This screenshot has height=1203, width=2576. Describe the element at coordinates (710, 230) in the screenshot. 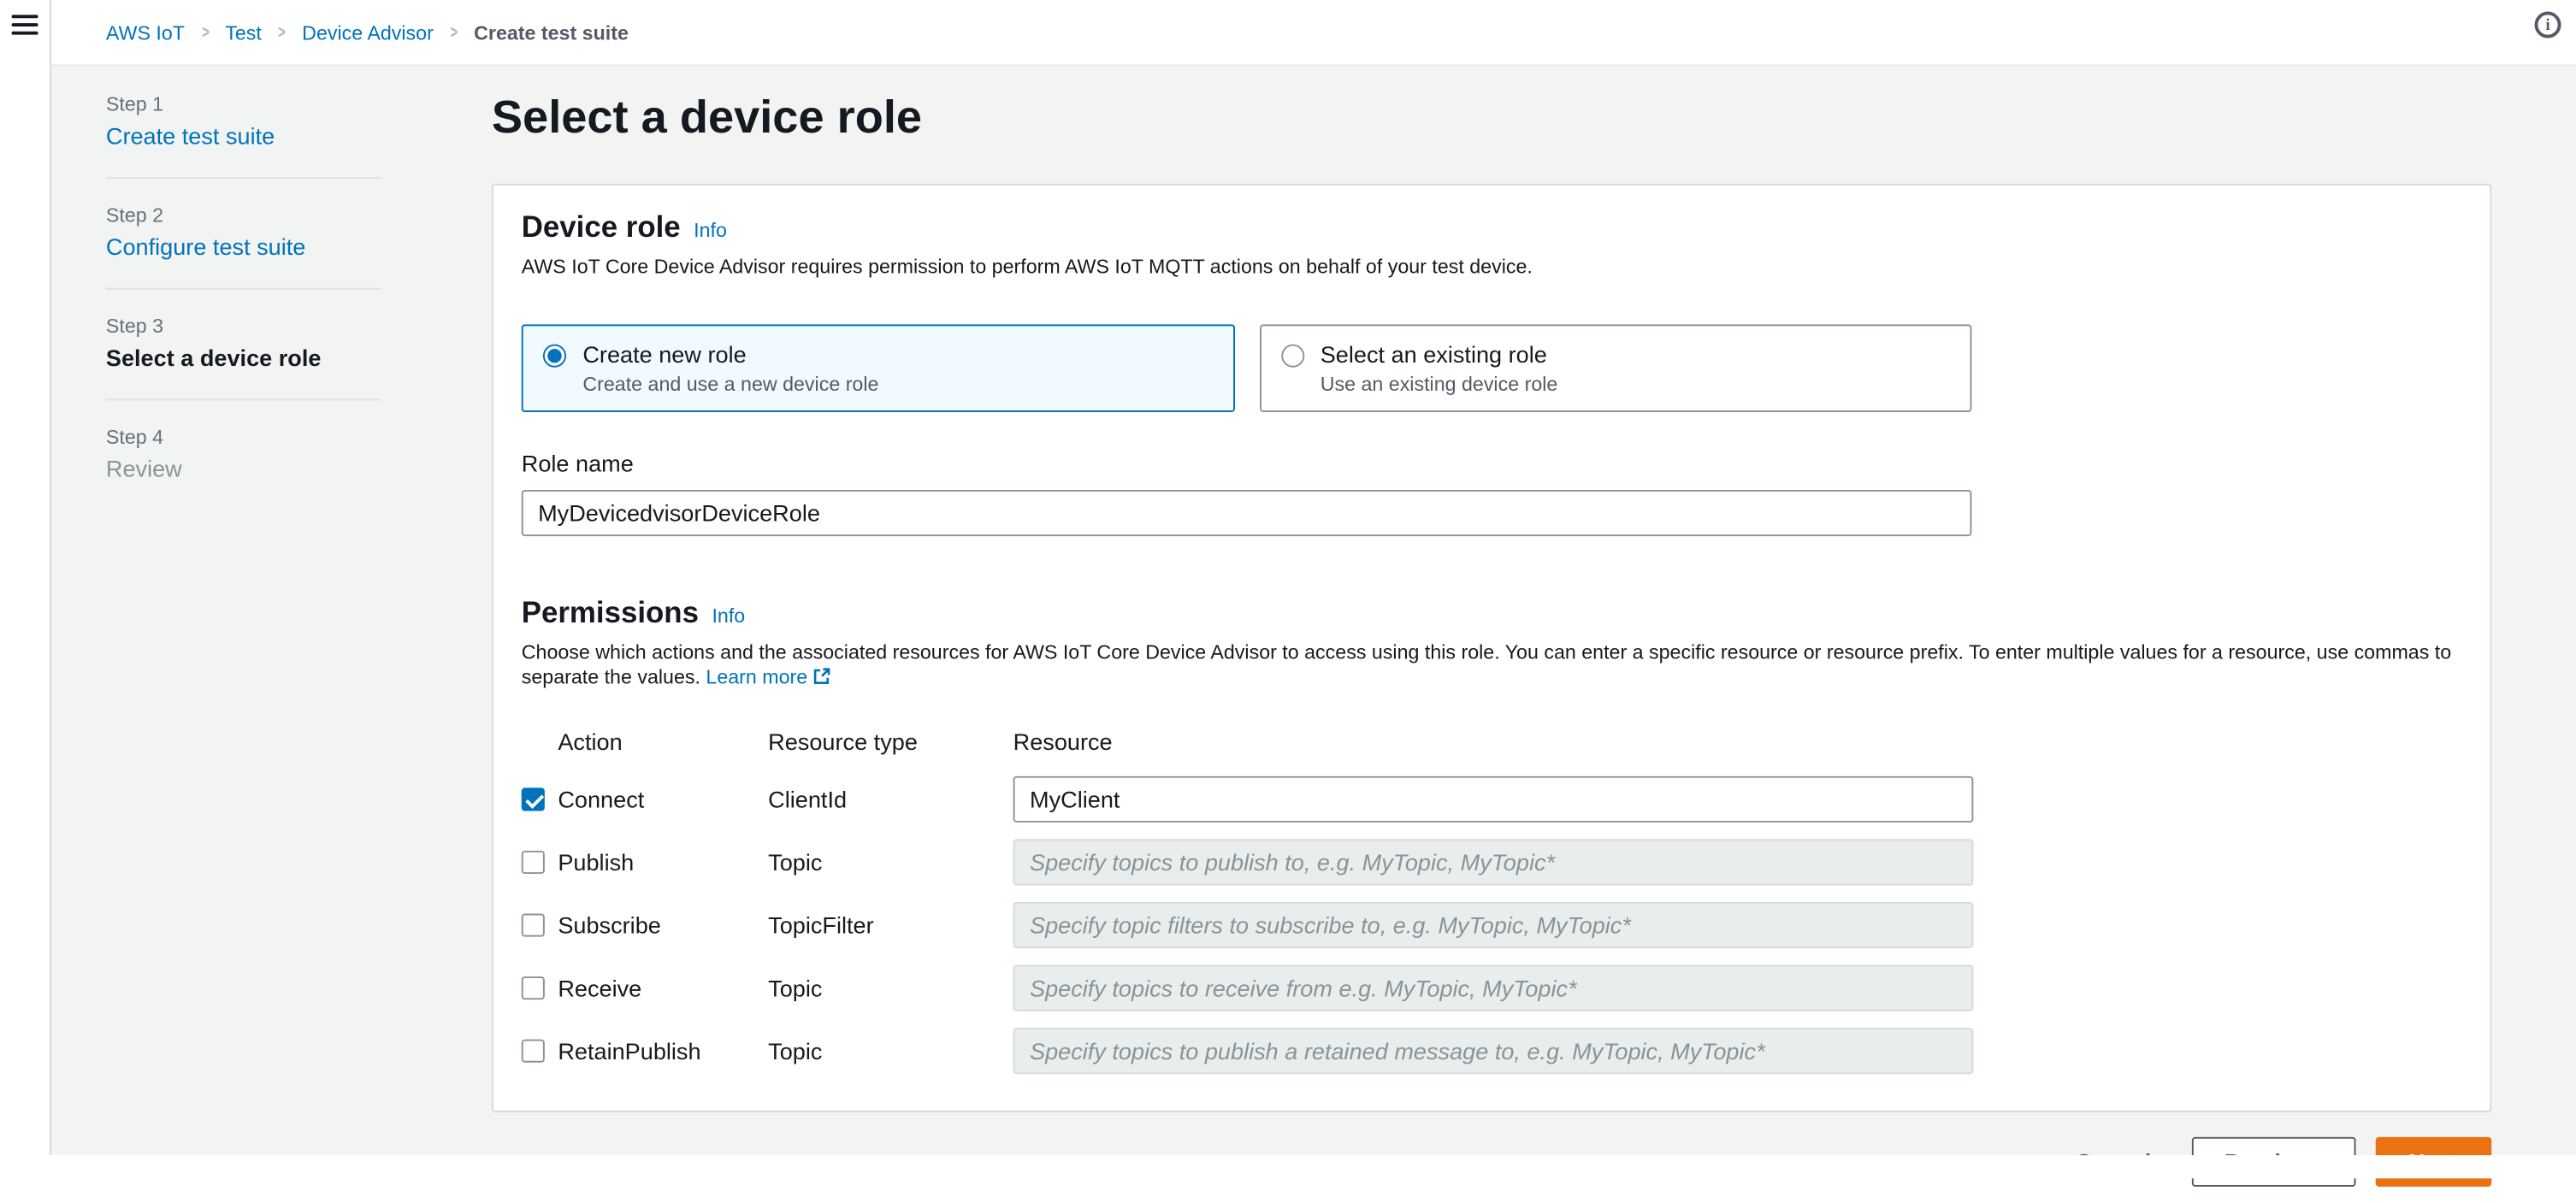

I see `device-role-info-link: Info` at that location.